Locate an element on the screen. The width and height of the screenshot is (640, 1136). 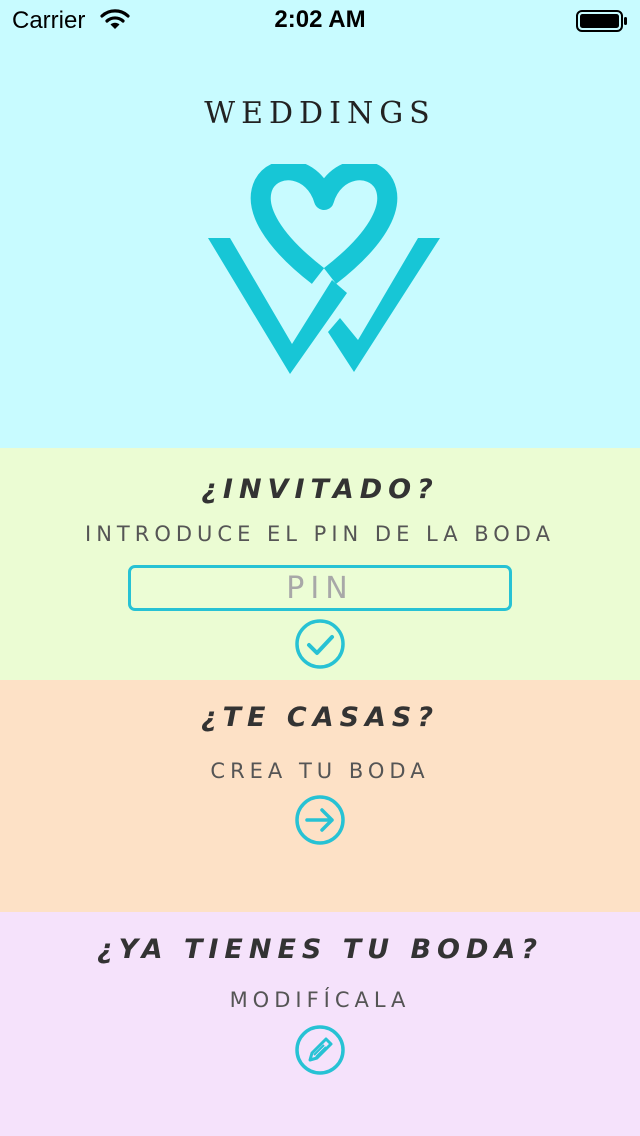
modify-title: ¿YA TIENES TU BODA? is located at coordinates (320, 949).